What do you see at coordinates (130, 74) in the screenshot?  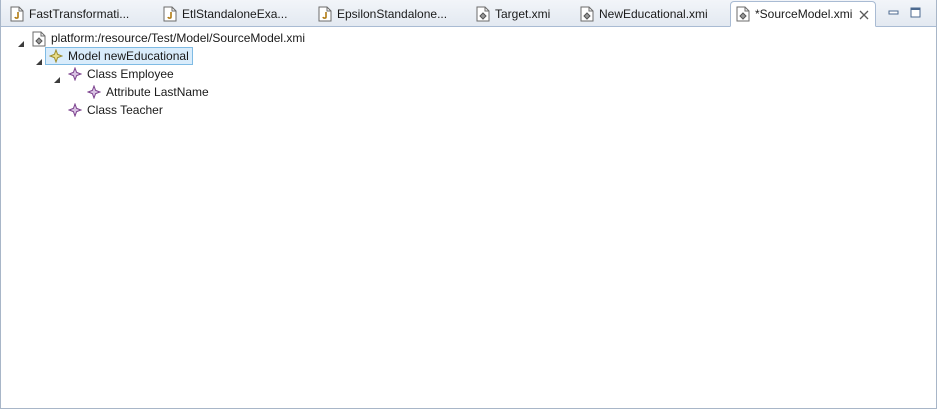 I see `tree-item-label: Class Employee` at bounding box center [130, 74].